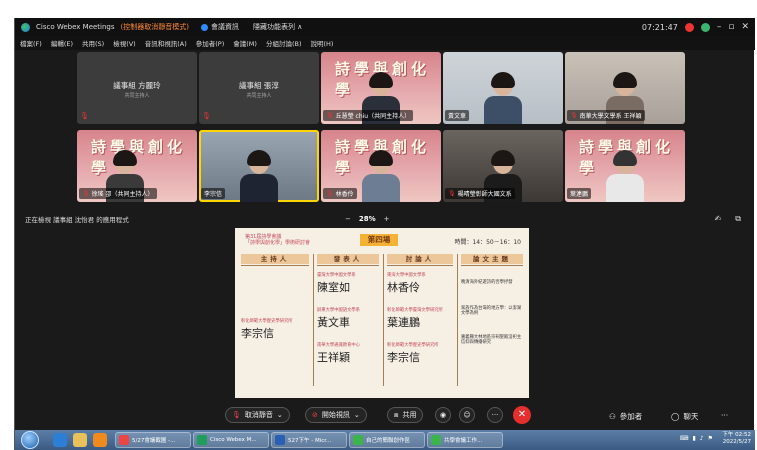  What do you see at coordinates (381, 88) in the screenshot?
I see `video-tile: 詩學與創化學 🎙︎ 丘慧瑩 chiu（共同主持人）` at bounding box center [381, 88].